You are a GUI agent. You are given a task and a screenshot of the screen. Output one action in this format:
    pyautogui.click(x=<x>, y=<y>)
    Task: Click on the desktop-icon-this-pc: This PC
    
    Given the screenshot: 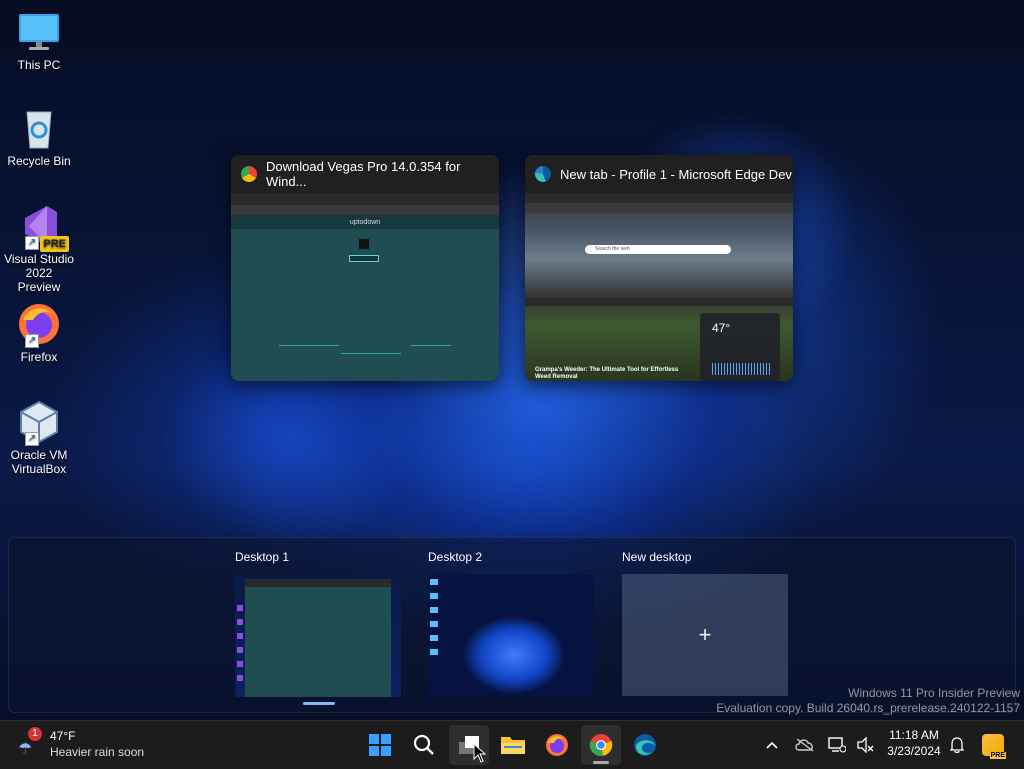 What is the action you would take?
    pyautogui.click(x=39, y=41)
    